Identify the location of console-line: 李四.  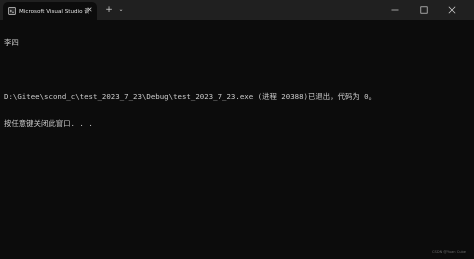
(11, 42).